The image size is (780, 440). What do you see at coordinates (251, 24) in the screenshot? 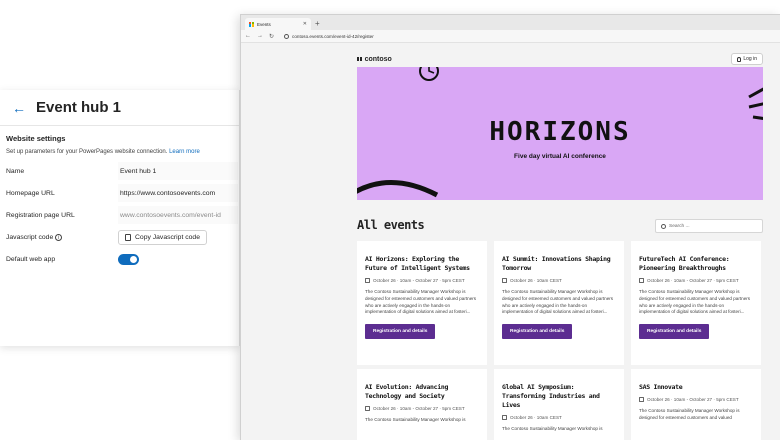
I see `microsoft-logo-icon` at bounding box center [251, 24].